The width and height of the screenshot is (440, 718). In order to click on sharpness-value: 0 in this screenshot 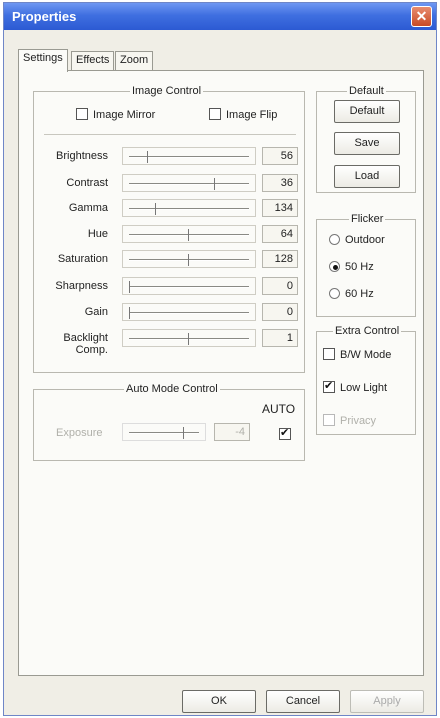, I will do `click(280, 286)`.